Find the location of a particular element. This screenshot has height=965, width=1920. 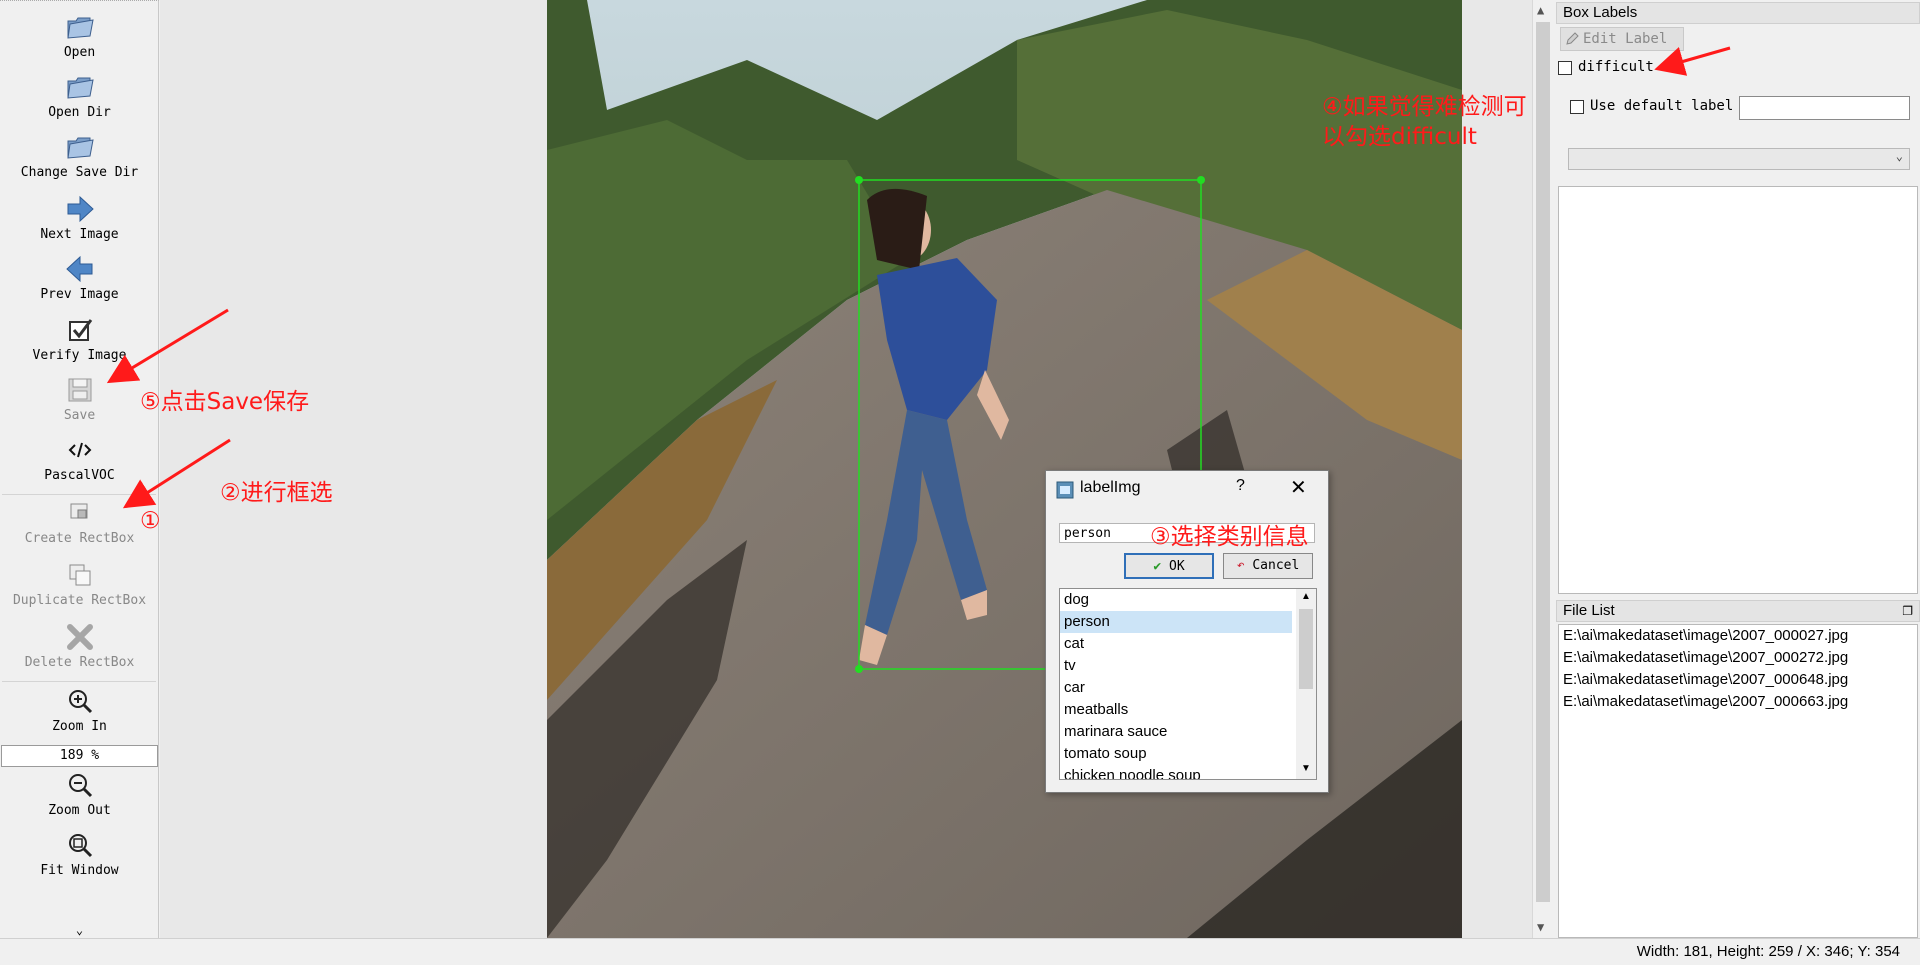

annotation-step2: ②进行框选 is located at coordinates (276, 493).